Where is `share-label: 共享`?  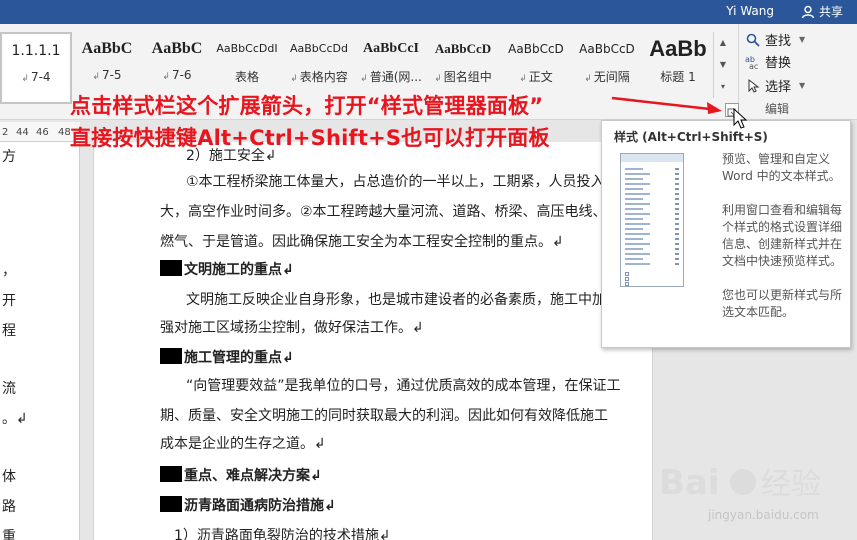 share-label: 共享 is located at coordinates (830, 12).